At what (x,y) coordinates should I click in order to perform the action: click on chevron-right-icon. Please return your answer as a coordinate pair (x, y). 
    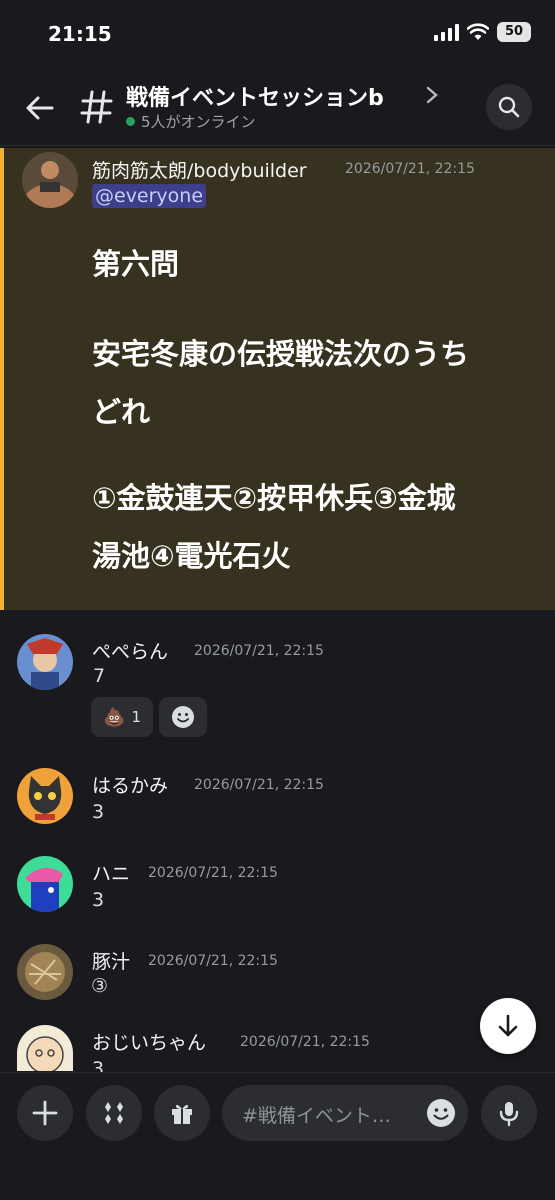
    Looking at the image, I should click on (432, 95).